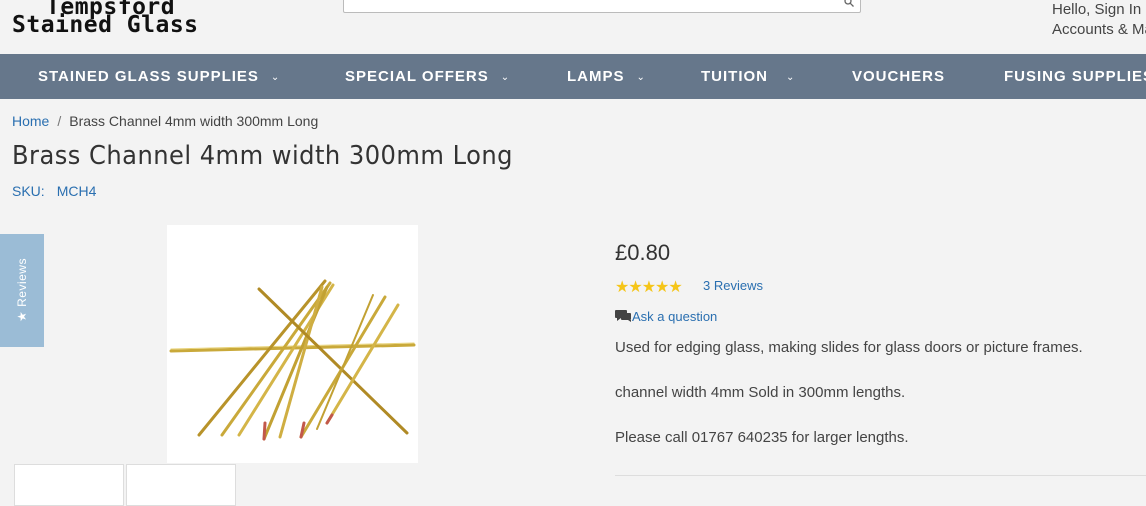 This screenshot has height=506, width=1146. I want to click on breadcrumb-home-link: Home, so click(30, 121).